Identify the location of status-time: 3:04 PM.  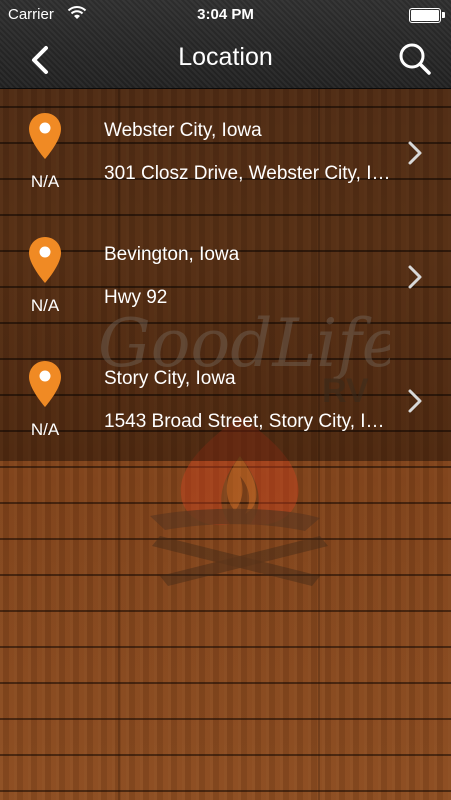
(225, 14).